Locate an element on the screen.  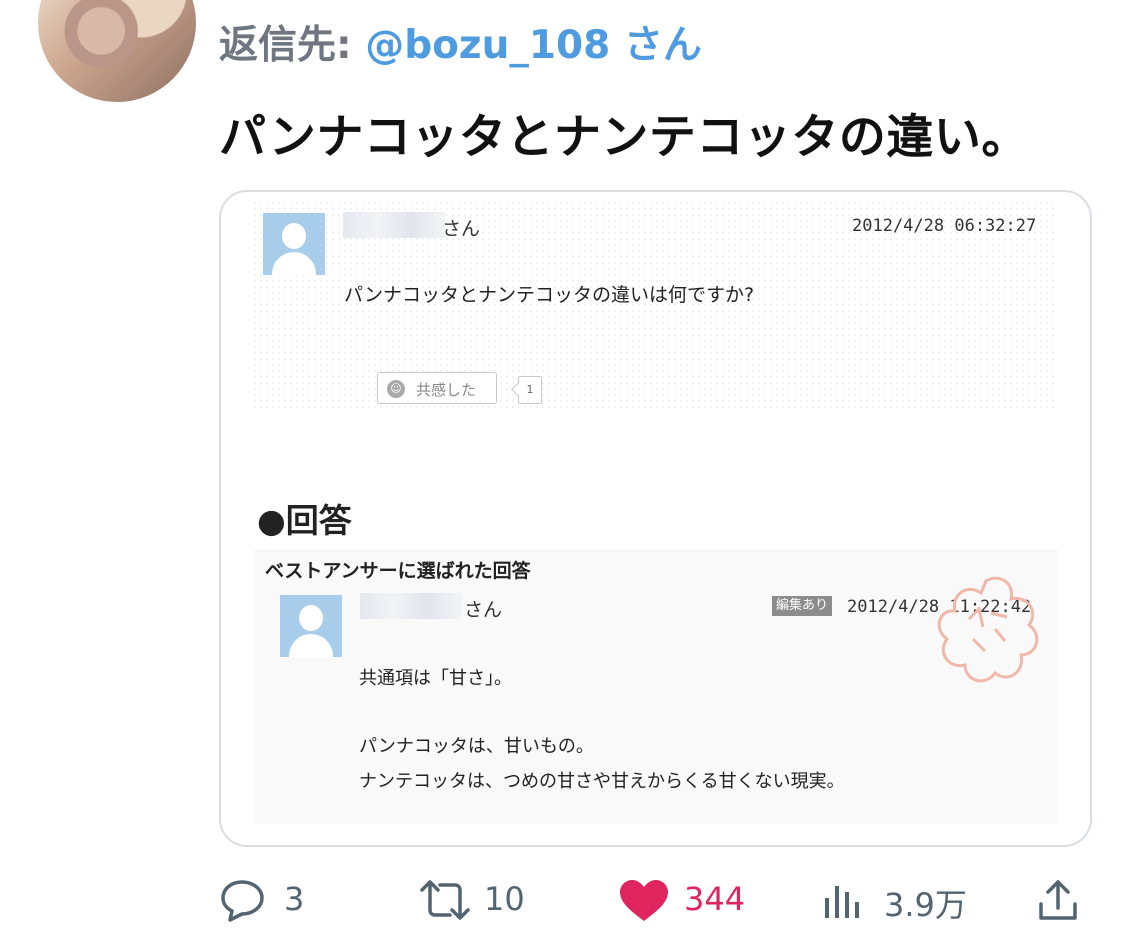
reply-count: 3 is located at coordinates (294, 899).